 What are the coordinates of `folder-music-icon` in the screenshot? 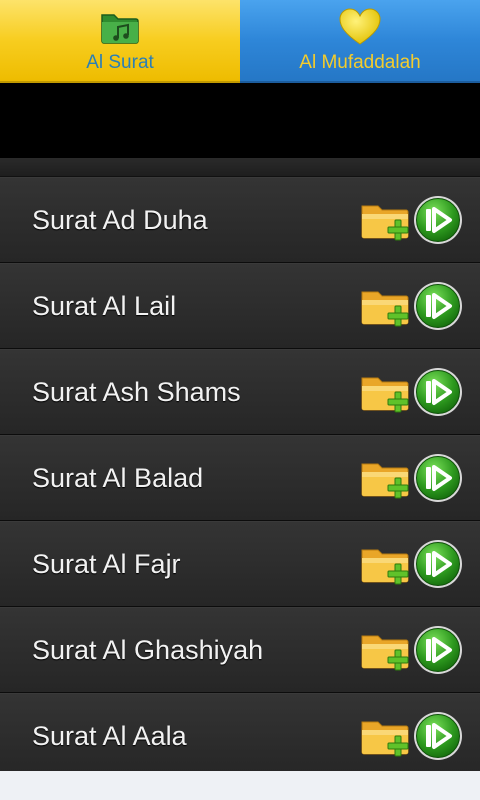 It's located at (120, 29).